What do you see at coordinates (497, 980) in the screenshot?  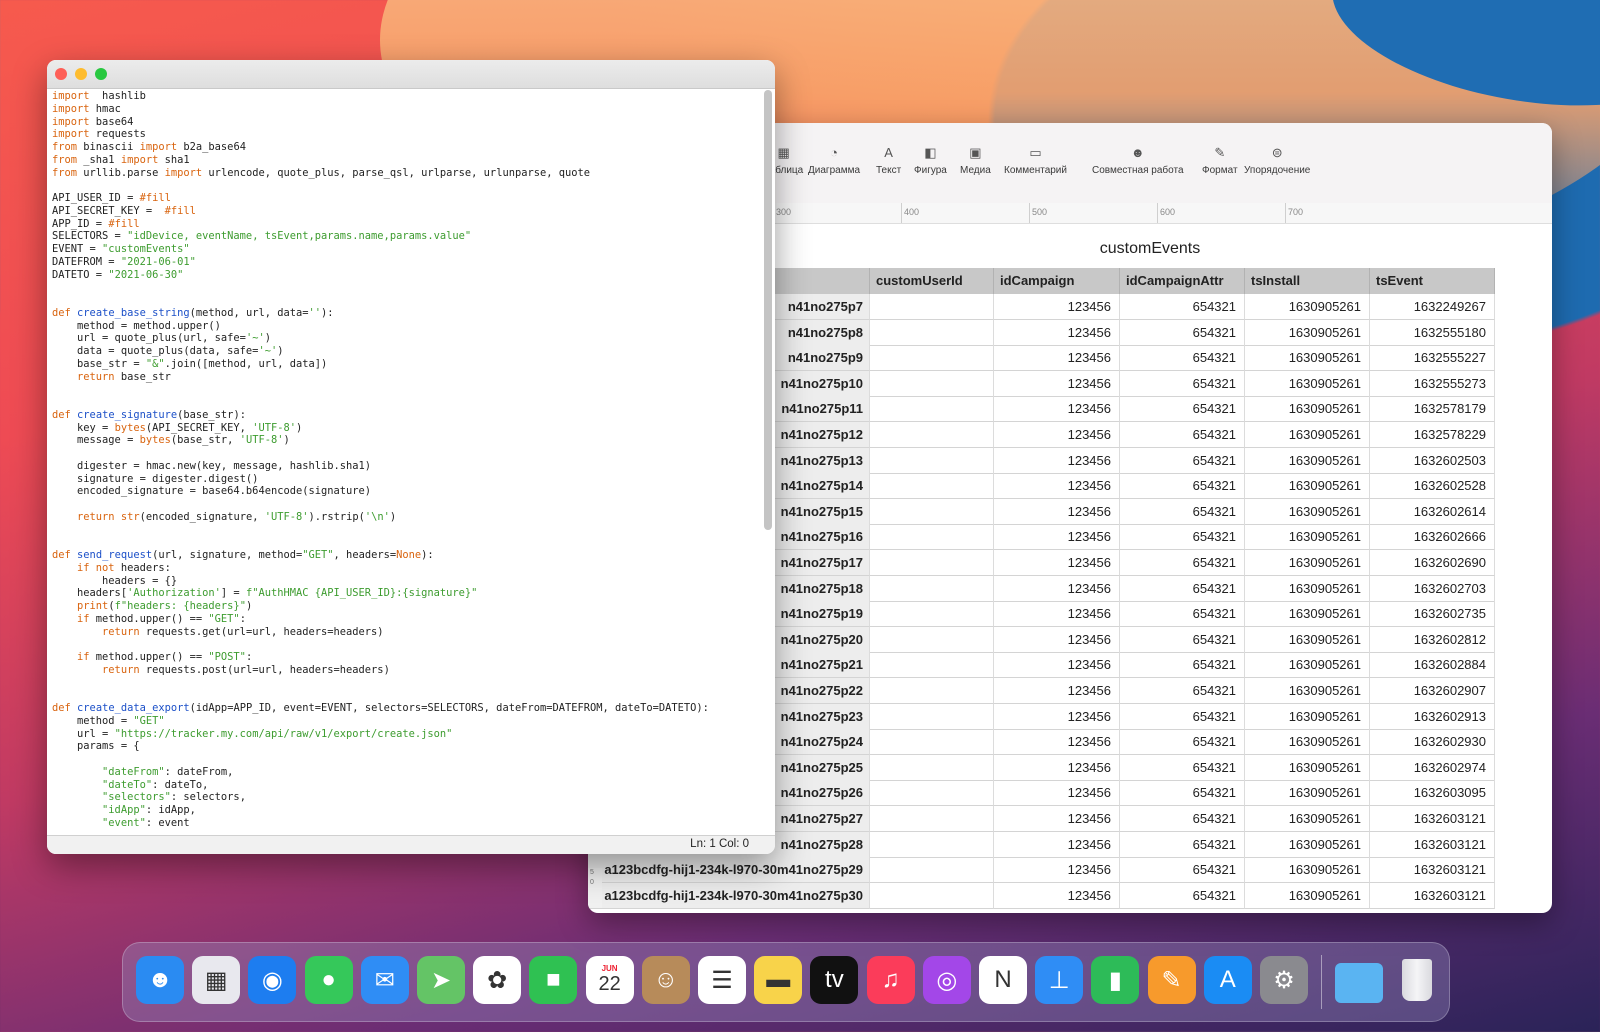 I see `photos-icon: ✿` at bounding box center [497, 980].